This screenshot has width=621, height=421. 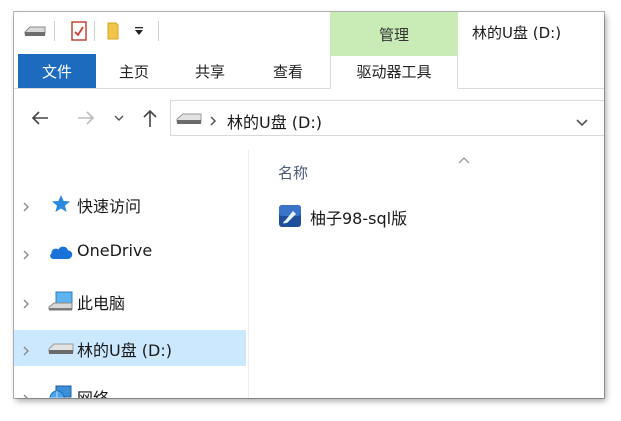 I want to click on arrow-right-icon, so click(x=86, y=118).